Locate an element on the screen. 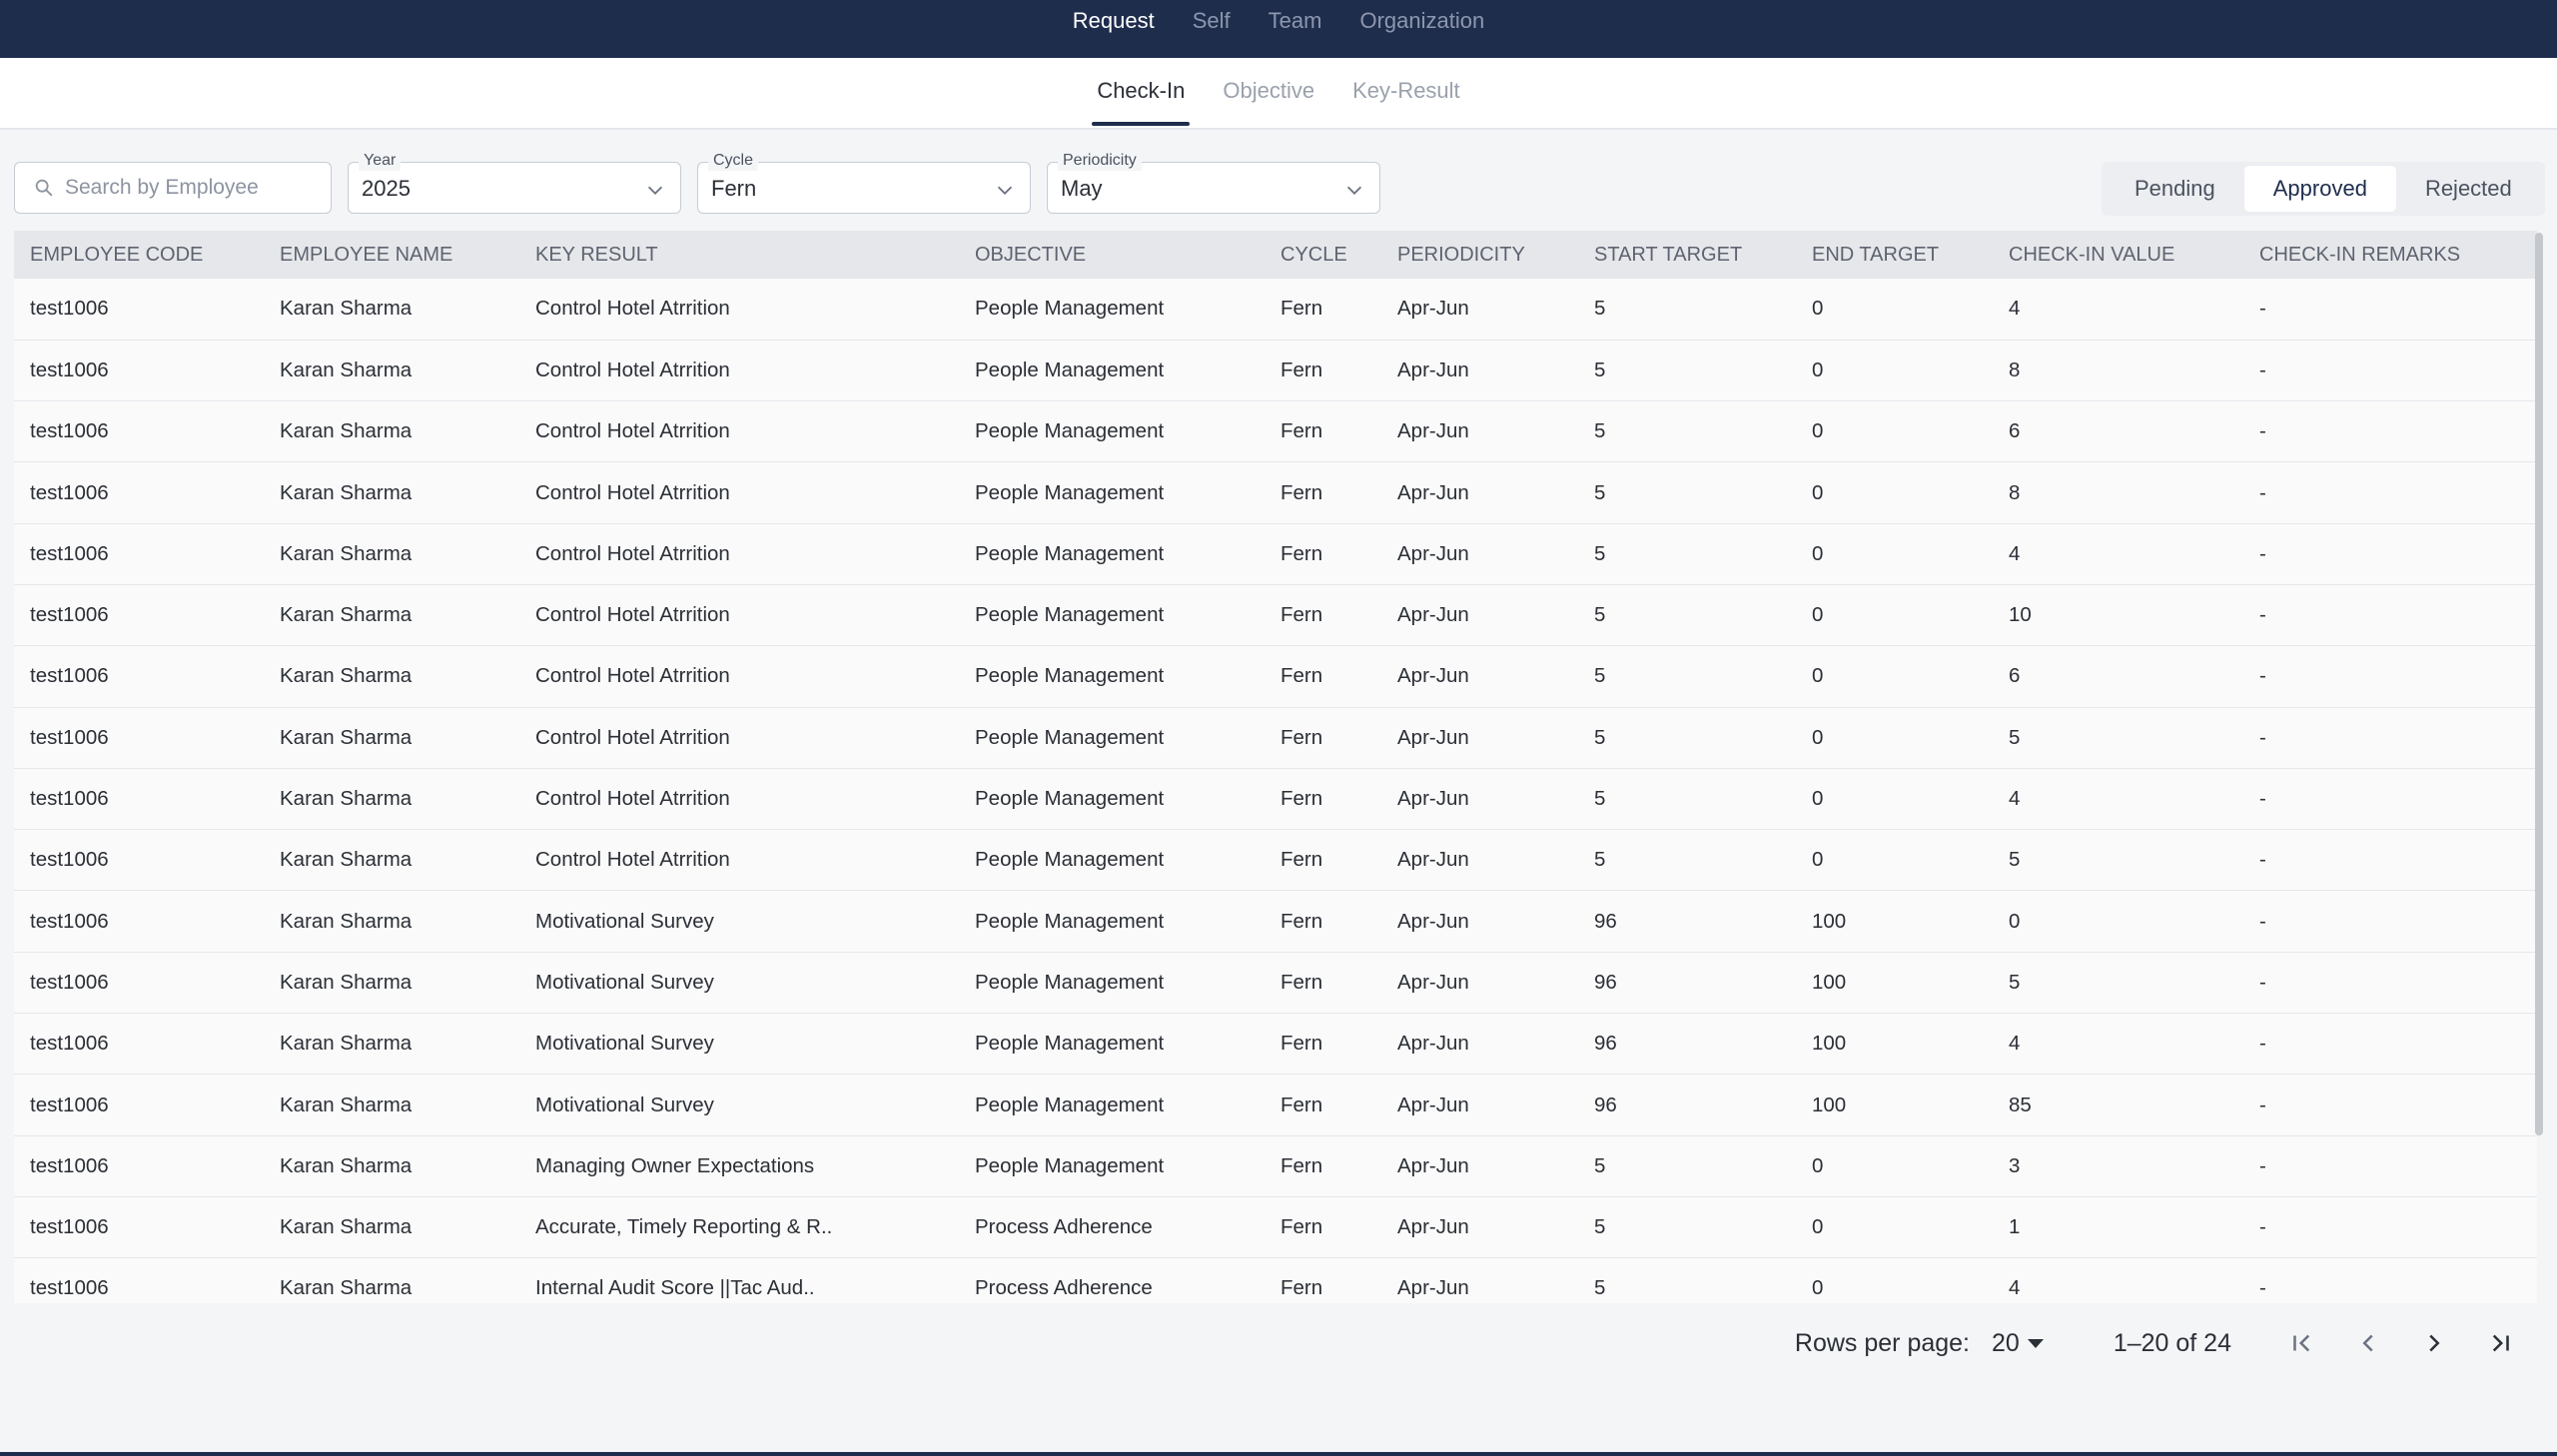 The height and width of the screenshot is (1456, 2557). tab-key-result: Key-Result is located at coordinates (1406, 92).